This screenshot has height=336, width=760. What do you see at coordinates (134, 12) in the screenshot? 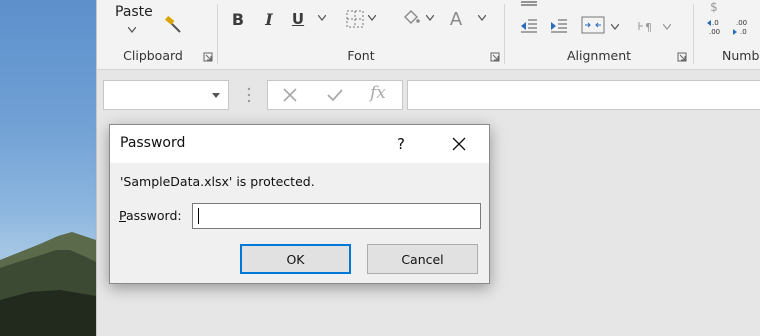
I see `paste-label: Paste` at bounding box center [134, 12].